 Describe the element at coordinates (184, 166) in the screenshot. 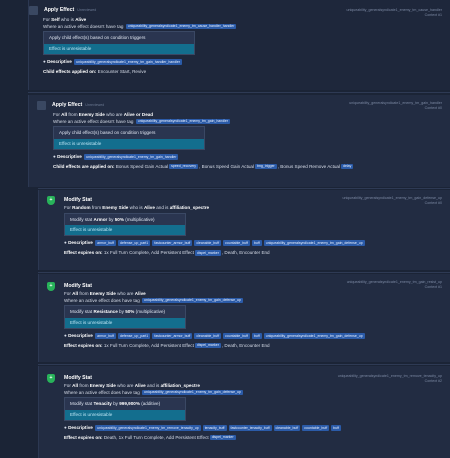

I see `tag-chip: speed_recovery` at that location.